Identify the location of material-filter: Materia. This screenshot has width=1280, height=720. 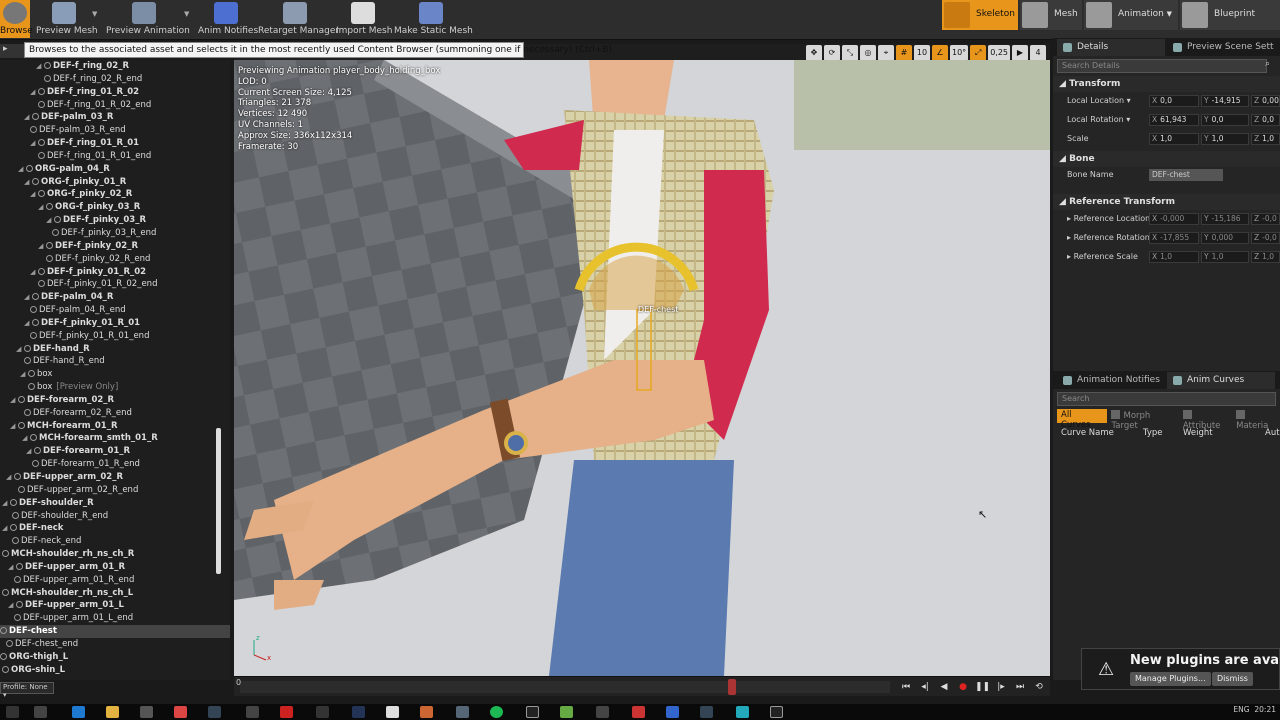
(1258, 420).